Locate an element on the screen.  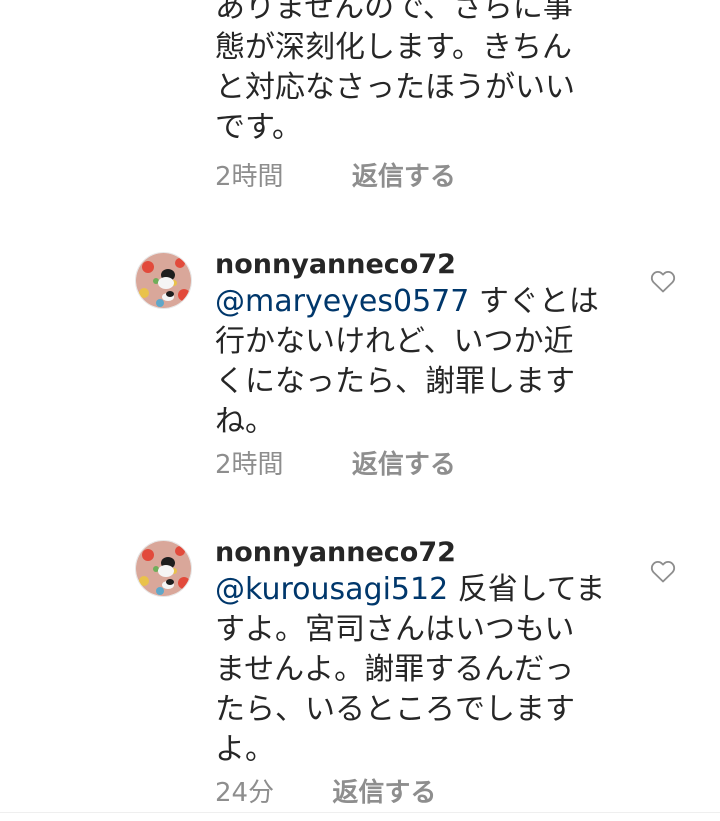
divider is located at coordinates (360, 812).